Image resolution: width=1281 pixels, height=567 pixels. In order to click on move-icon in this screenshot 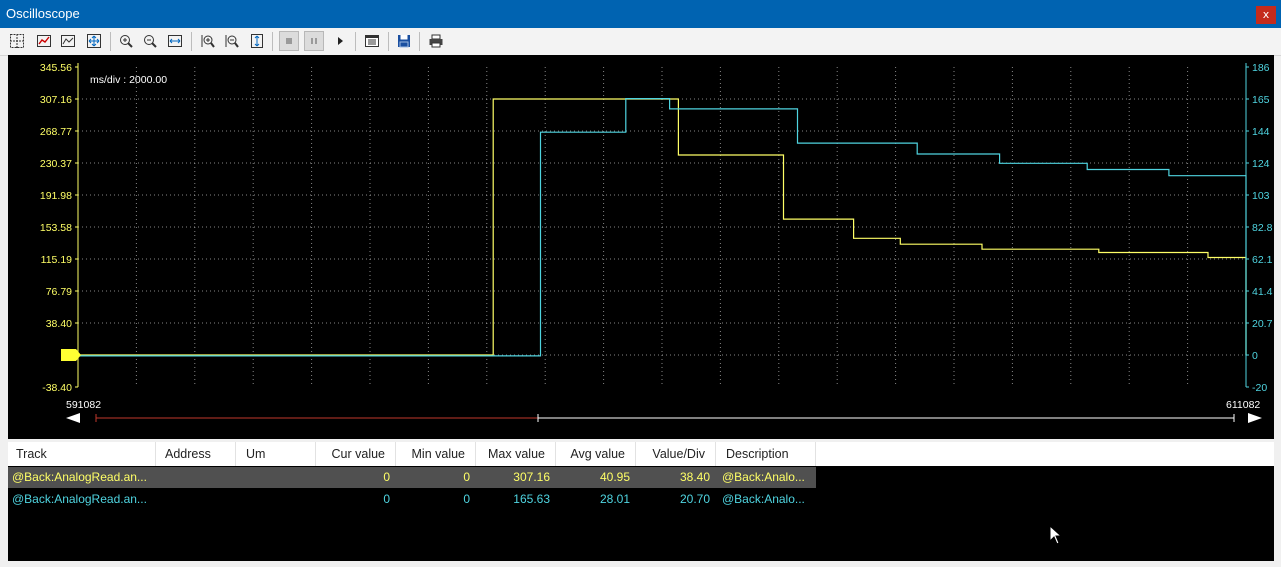, I will do `click(94, 41)`.